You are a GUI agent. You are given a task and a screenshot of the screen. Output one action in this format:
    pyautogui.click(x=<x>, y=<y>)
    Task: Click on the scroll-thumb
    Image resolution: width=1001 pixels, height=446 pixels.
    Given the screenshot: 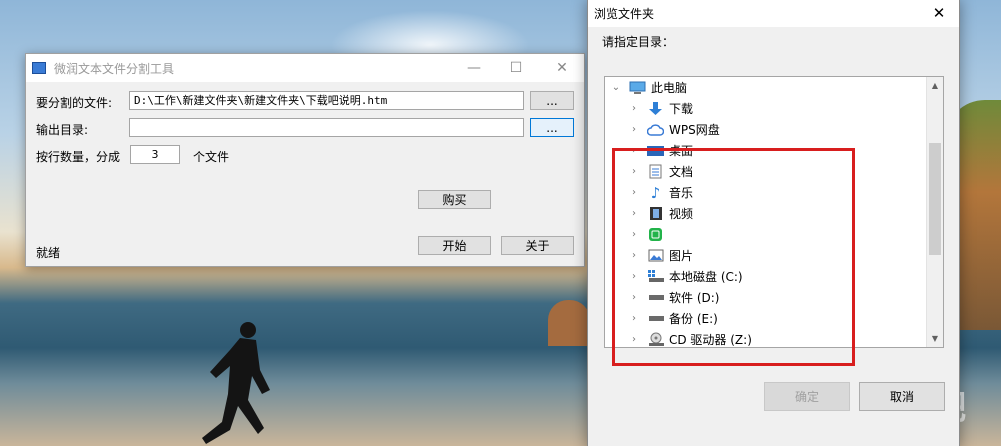 What is the action you would take?
    pyautogui.click(x=935, y=199)
    